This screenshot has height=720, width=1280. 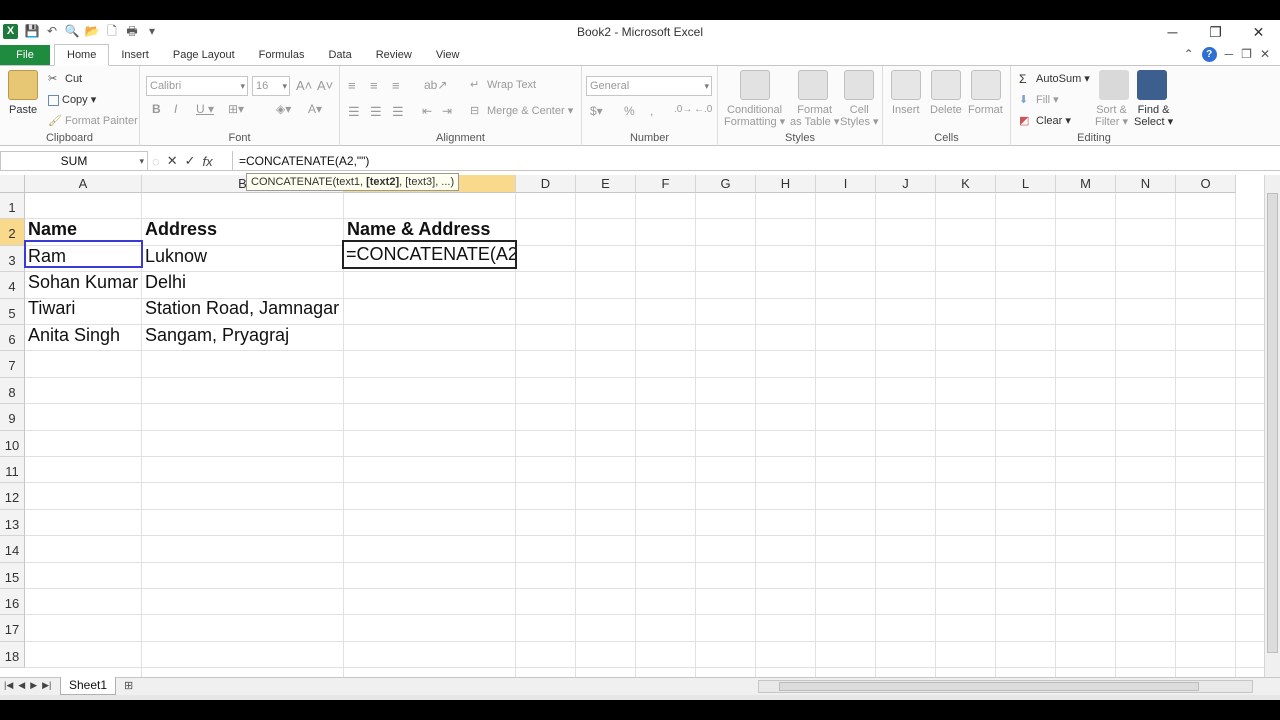 I want to click on horizontal-scroll-thumb, so click(x=989, y=686).